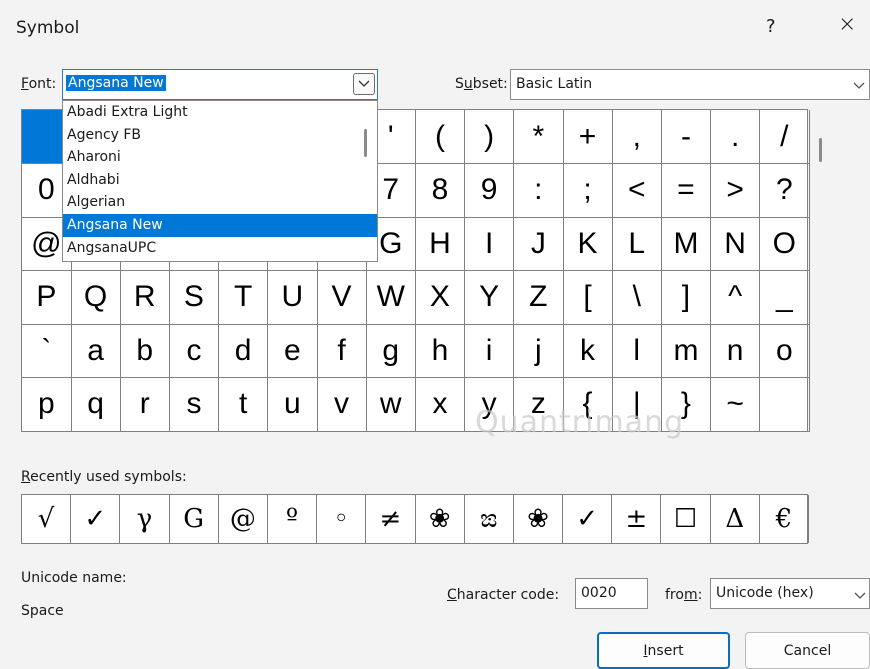 The image size is (870, 669). I want to click on font-option: Agency FB, so click(220, 135).